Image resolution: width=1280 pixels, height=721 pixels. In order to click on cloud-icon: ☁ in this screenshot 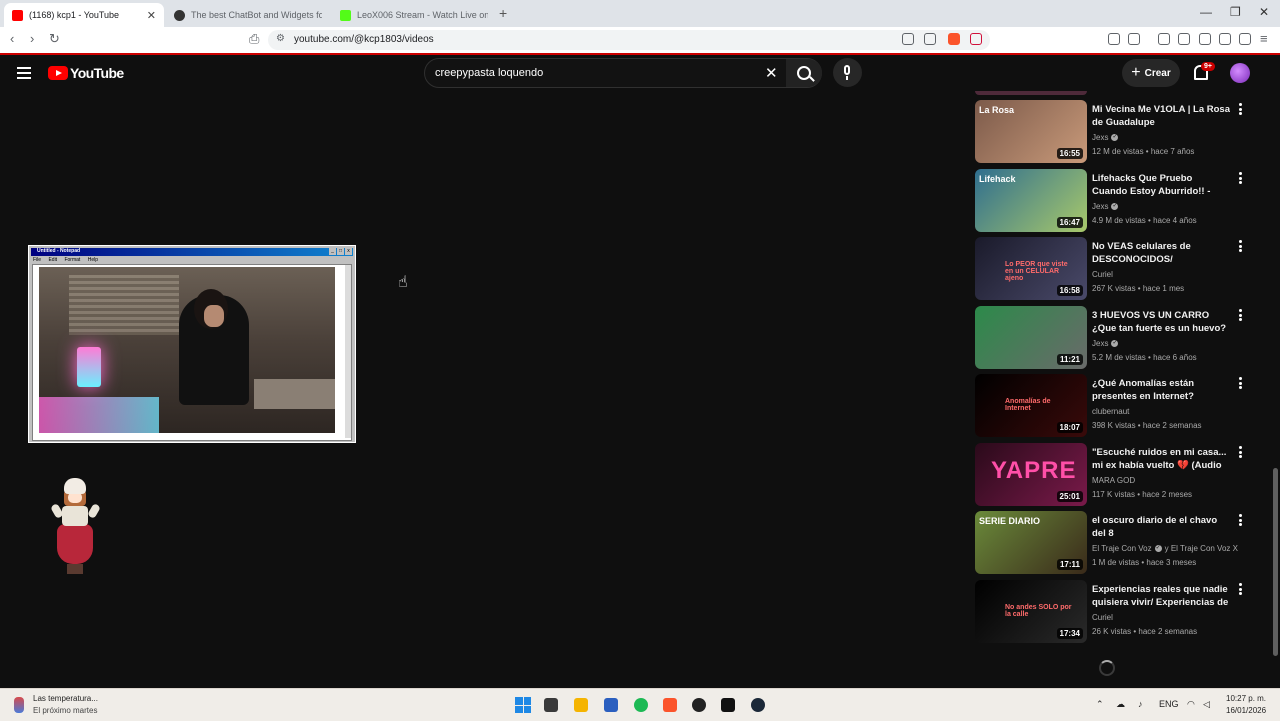, I will do `click(1120, 704)`.